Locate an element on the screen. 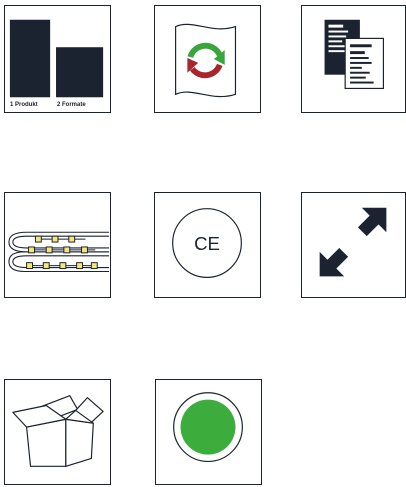  status-tile is located at coordinates (208, 432).